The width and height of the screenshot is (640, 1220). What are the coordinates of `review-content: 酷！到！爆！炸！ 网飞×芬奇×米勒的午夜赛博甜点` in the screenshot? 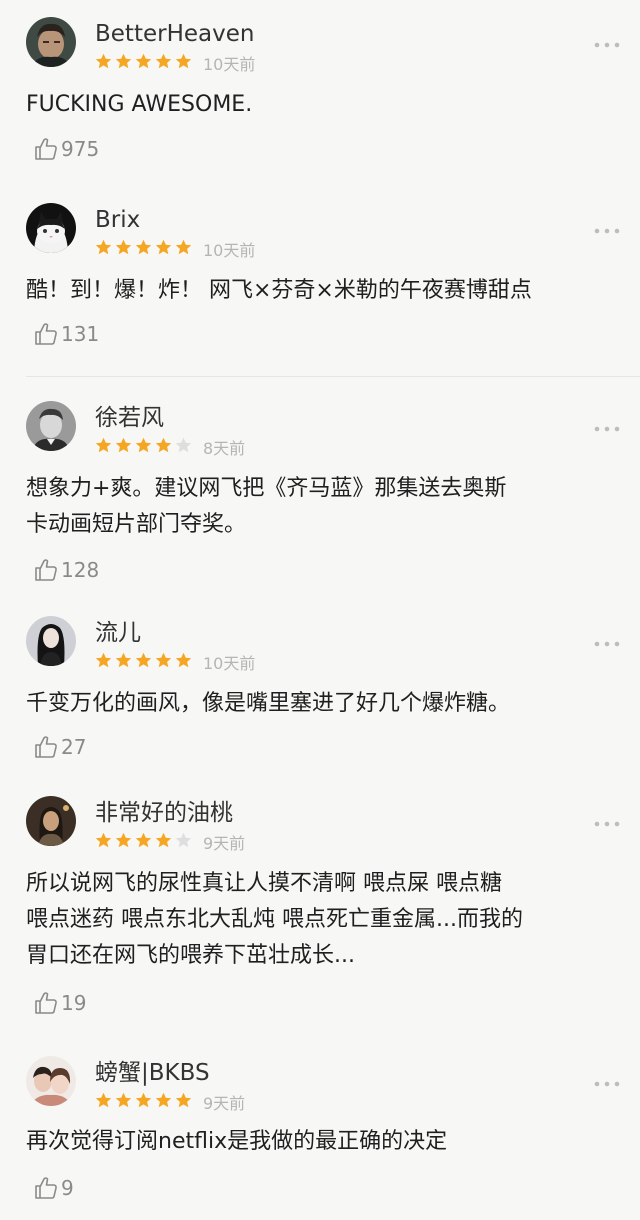 It's located at (279, 290).